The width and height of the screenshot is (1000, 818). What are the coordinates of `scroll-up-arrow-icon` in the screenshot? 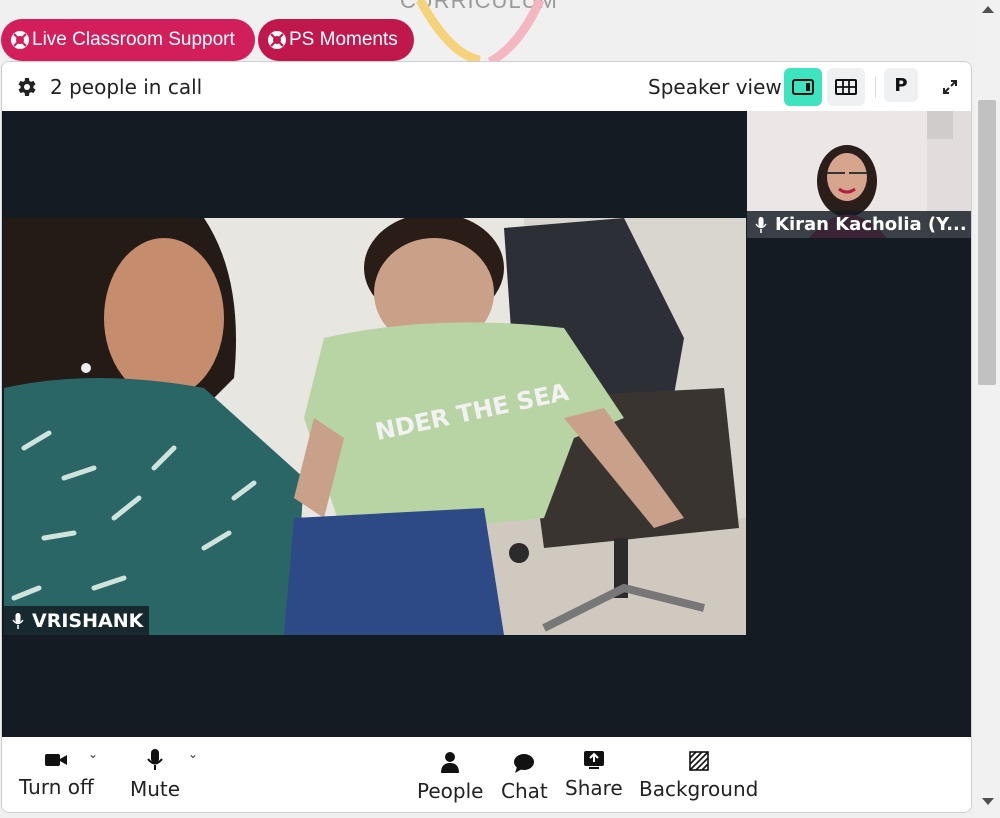 It's located at (988, 9).